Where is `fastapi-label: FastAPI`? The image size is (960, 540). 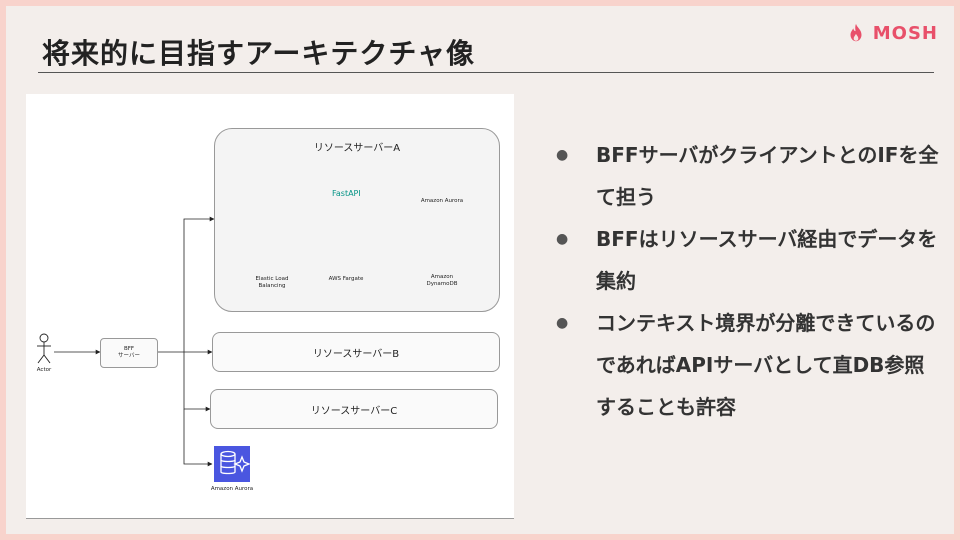 fastapi-label: FastAPI is located at coordinates (346, 193).